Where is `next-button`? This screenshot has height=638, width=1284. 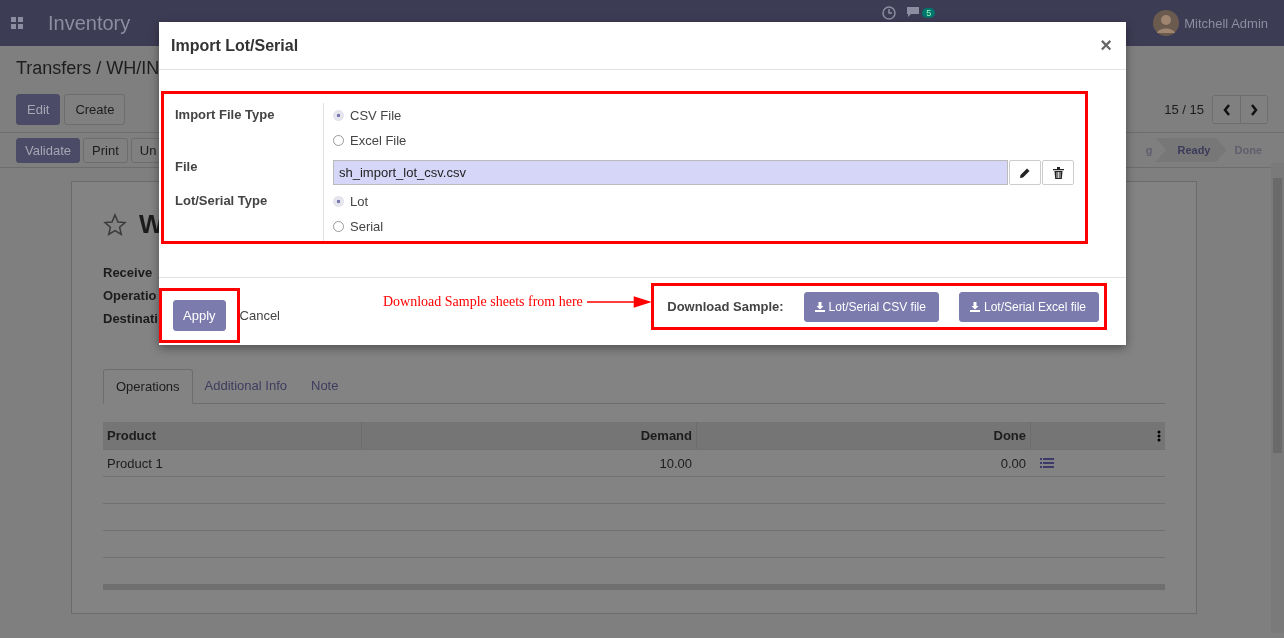 next-button is located at coordinates (1253, 109).